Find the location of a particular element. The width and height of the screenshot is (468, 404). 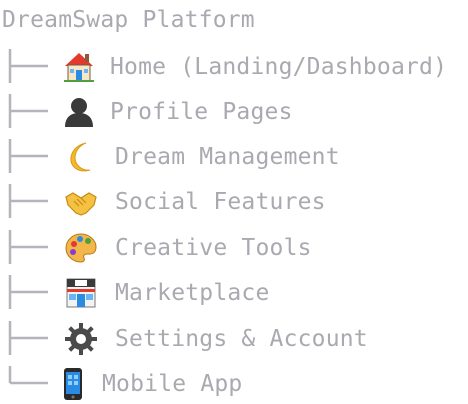

tree-node-dream-management: Dream Management is located at coordinates (234, 157).